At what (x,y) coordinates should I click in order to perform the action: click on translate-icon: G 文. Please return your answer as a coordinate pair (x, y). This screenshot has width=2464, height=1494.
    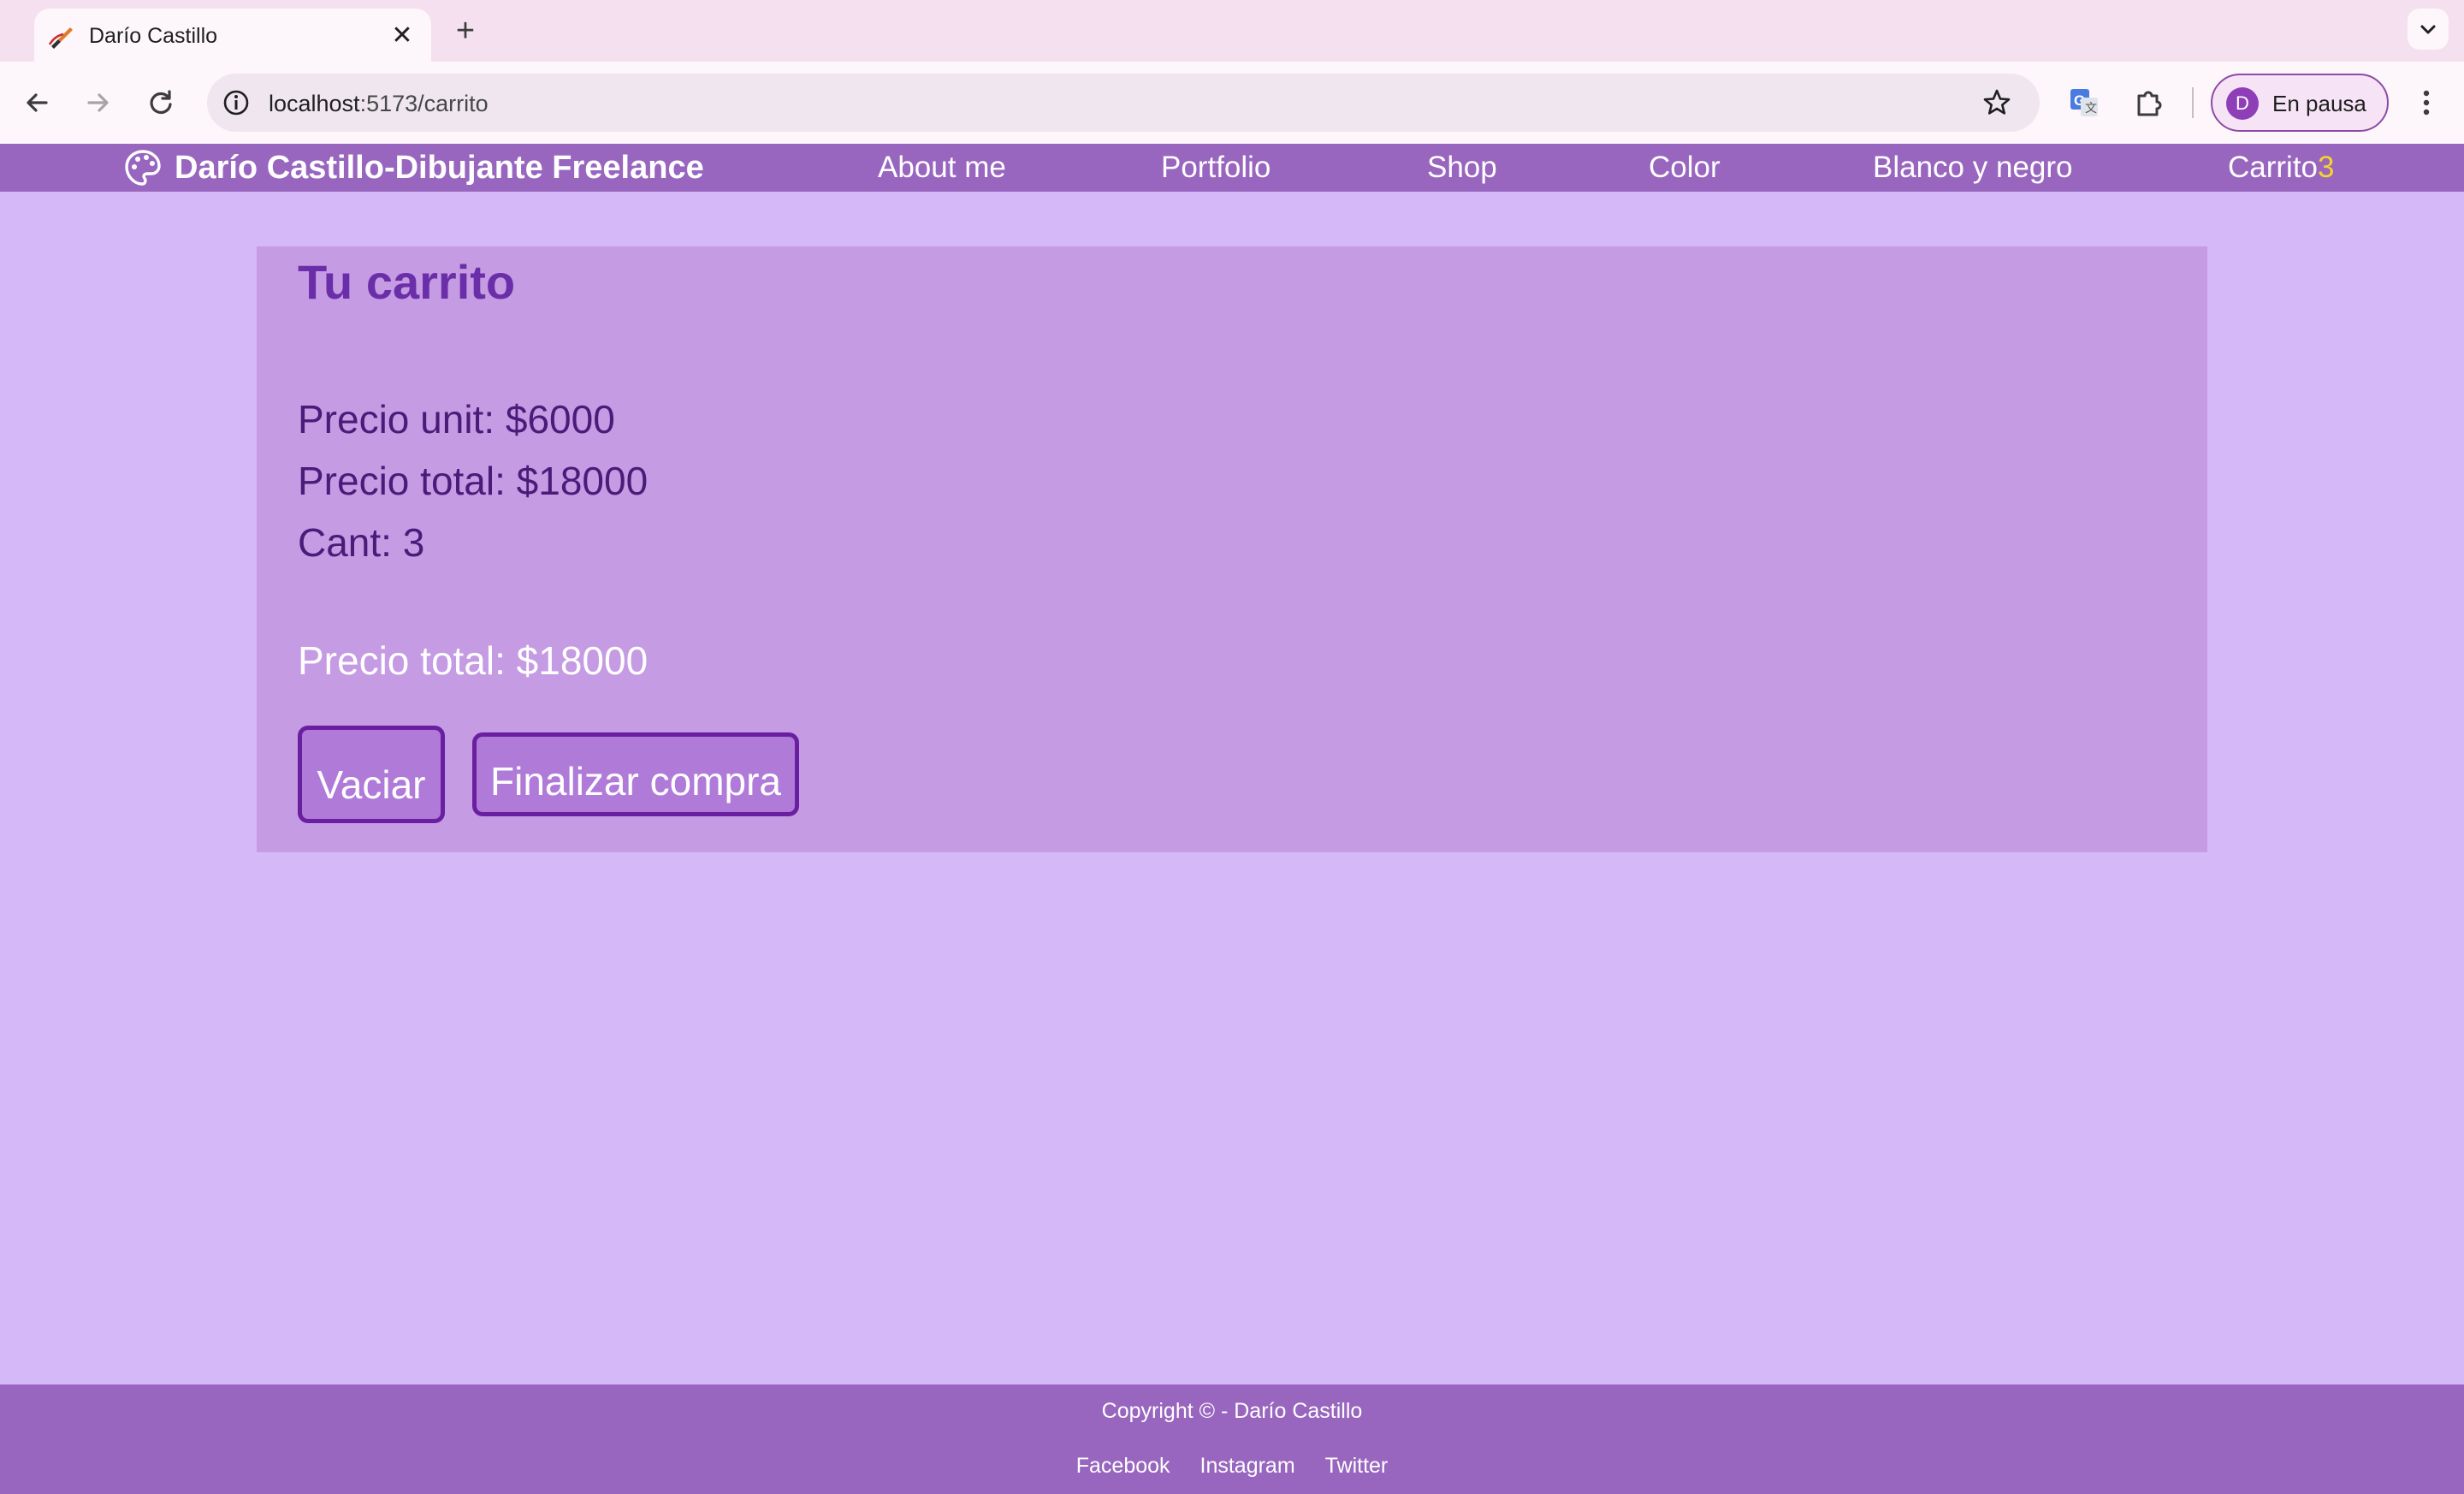
    Looking at the image, I should click on (2084, 102).